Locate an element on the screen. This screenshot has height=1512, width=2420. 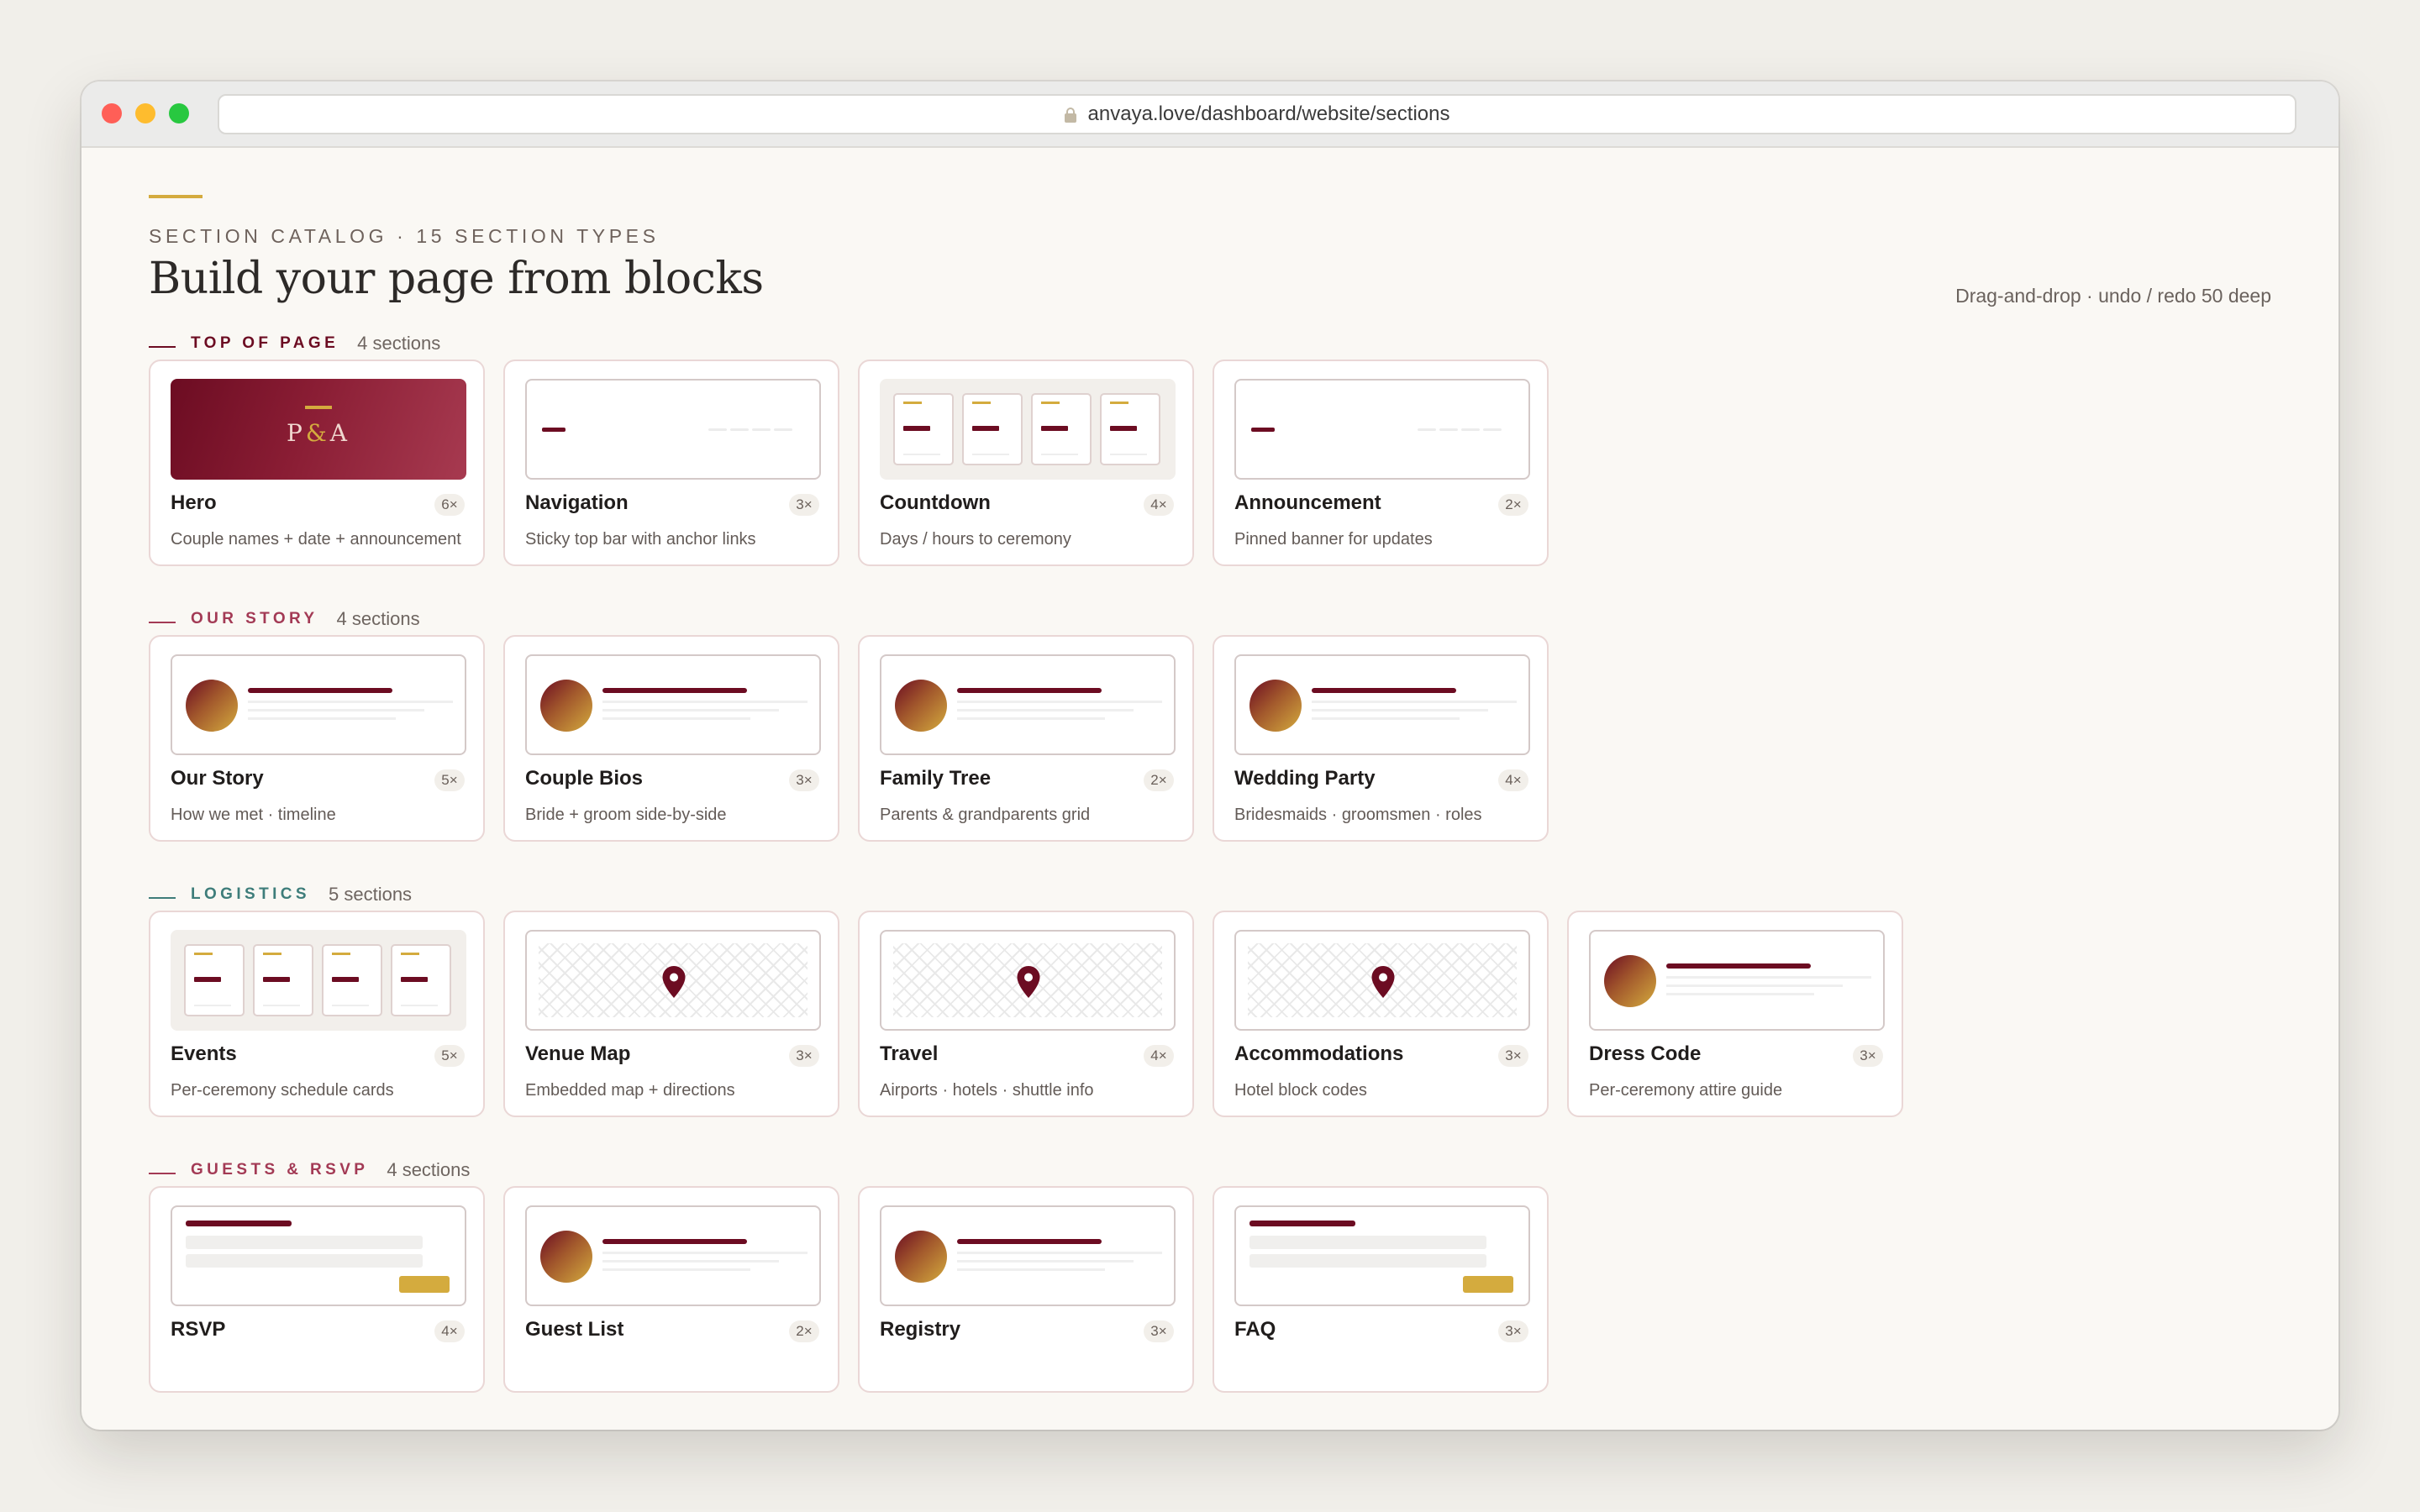
section-card-title: Venue Map is located at coordinates (578, 1053).